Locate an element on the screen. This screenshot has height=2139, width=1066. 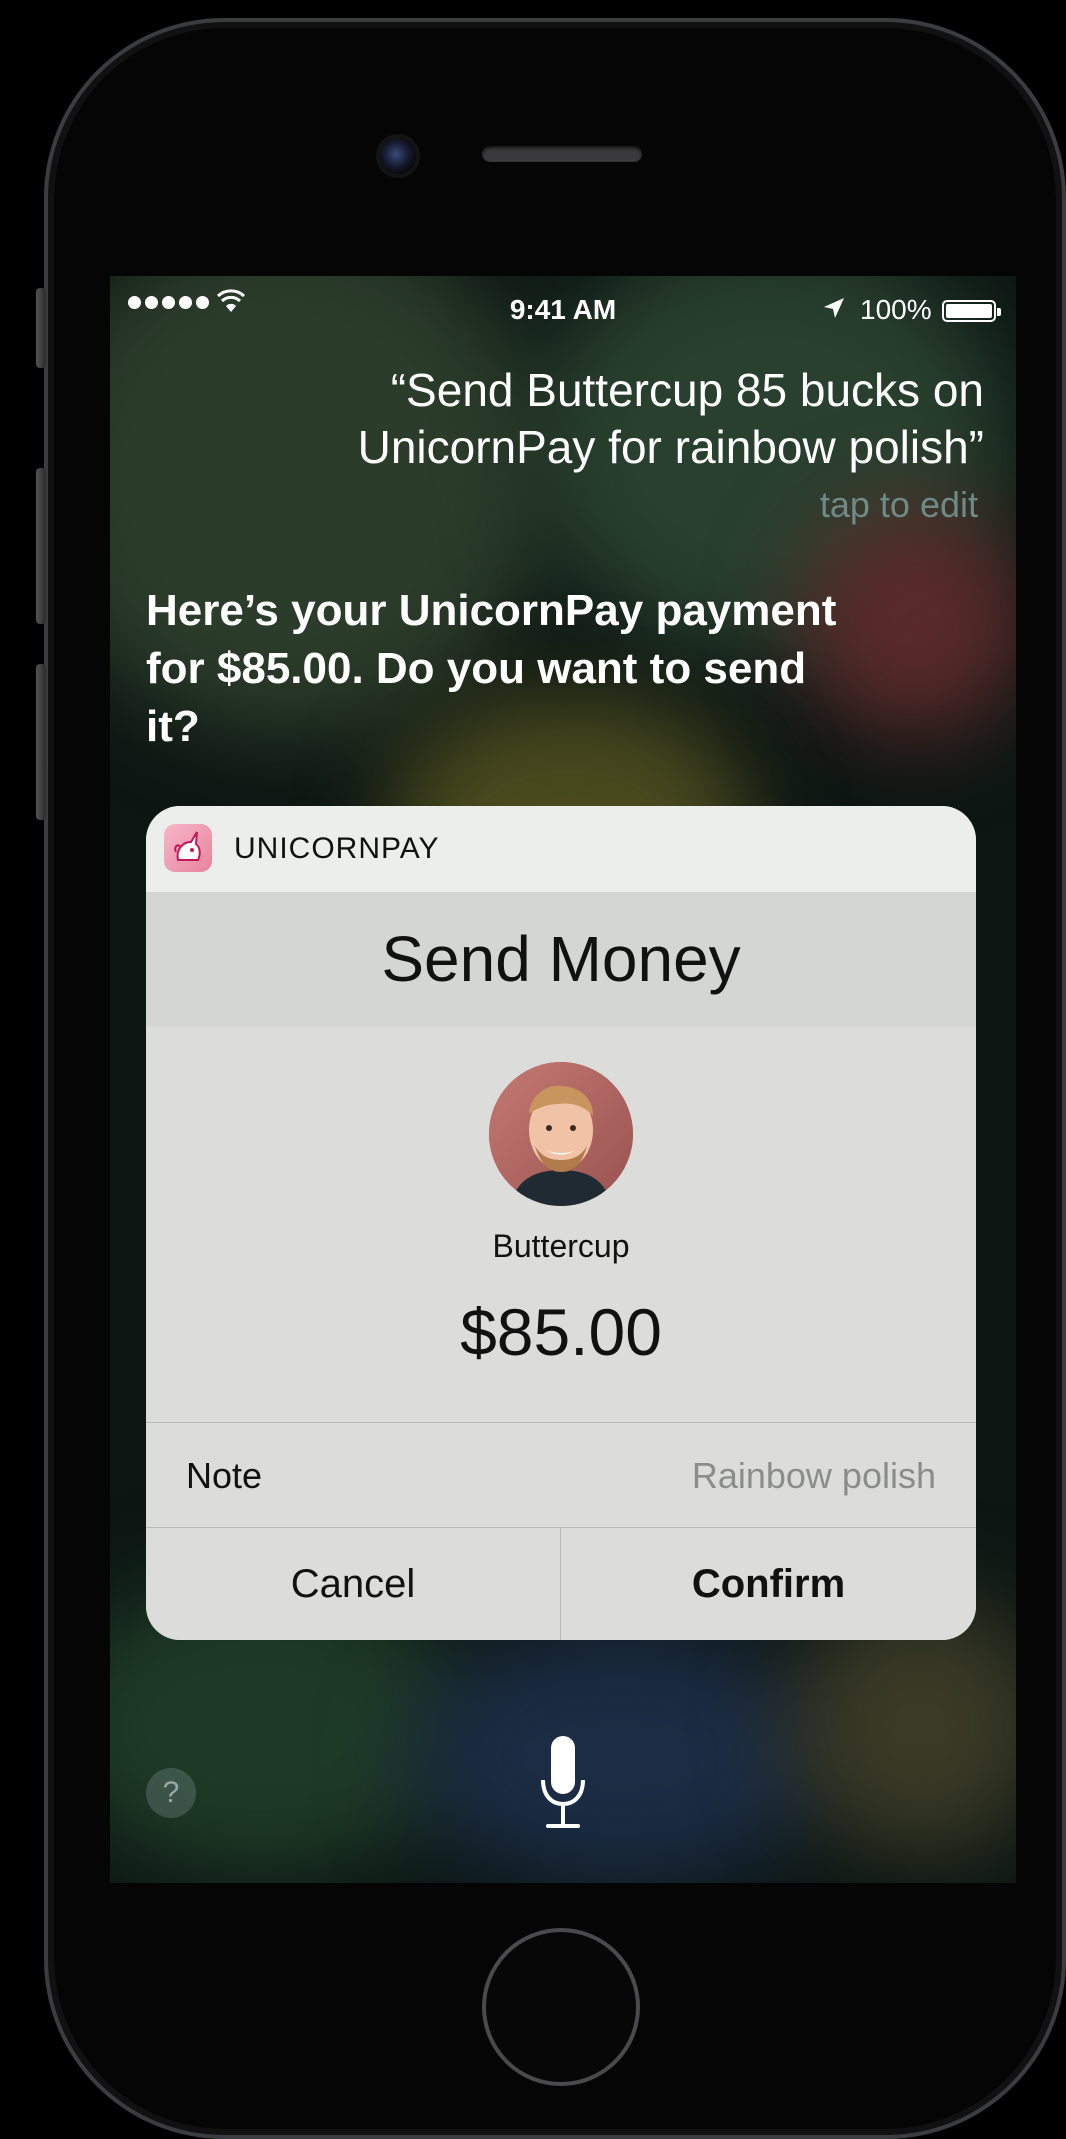
note-label: Note is located at coordinates (224, 1475).